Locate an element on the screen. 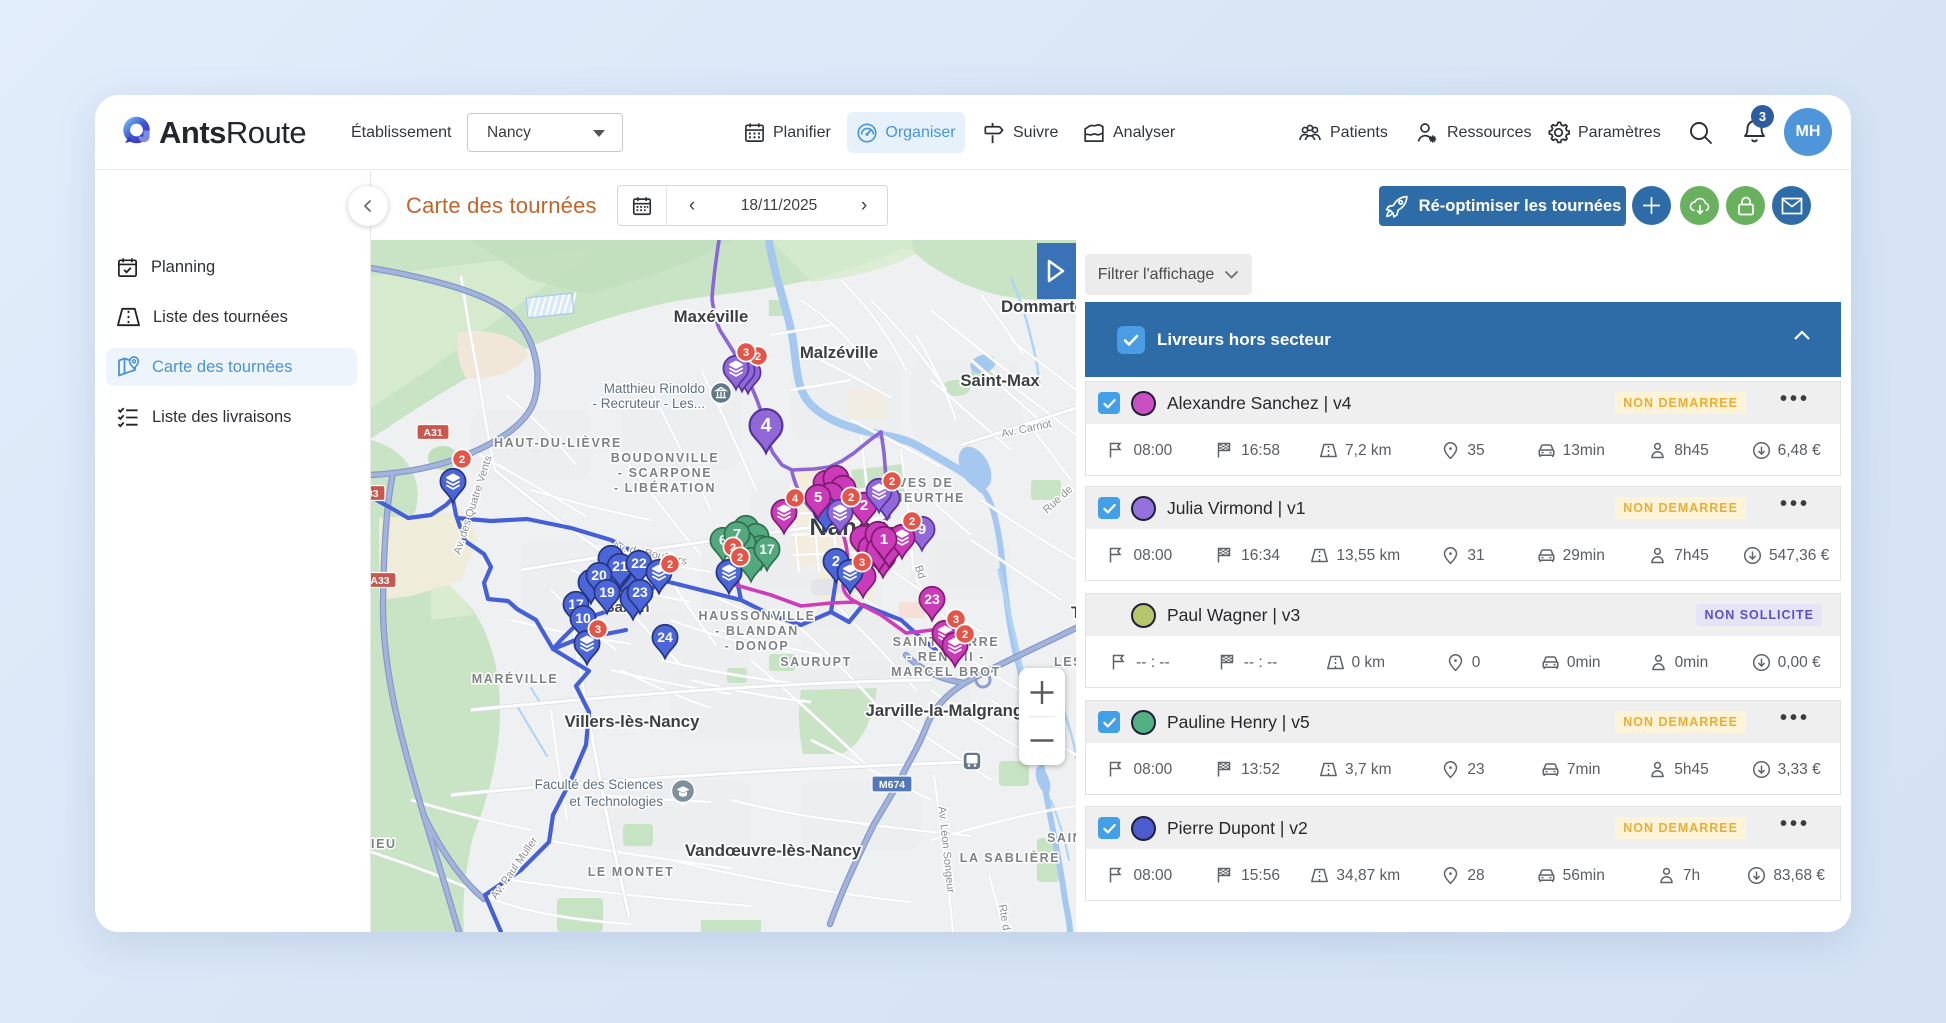 This screenshot has height=1023, width=1946. svg-text: Maxéville is located at coordinates (711, 316).